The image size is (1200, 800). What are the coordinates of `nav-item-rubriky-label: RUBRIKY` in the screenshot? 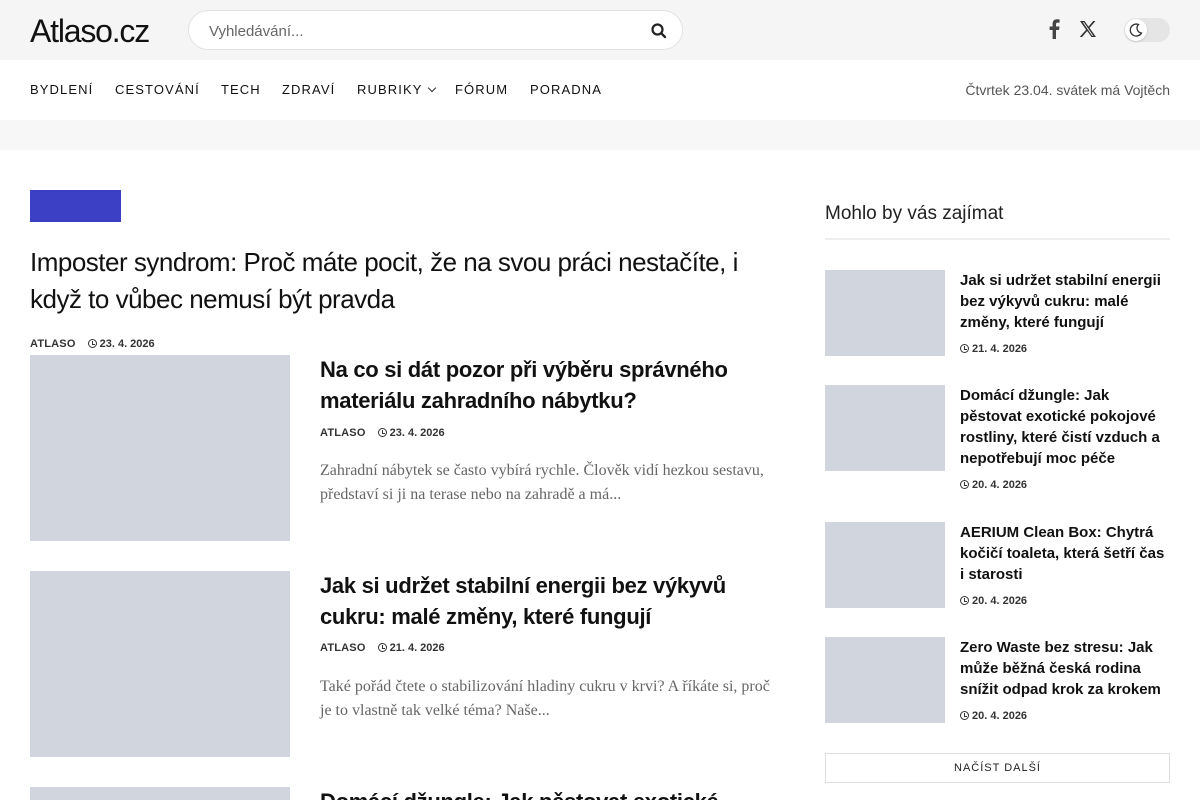 It's located at (390, 89).